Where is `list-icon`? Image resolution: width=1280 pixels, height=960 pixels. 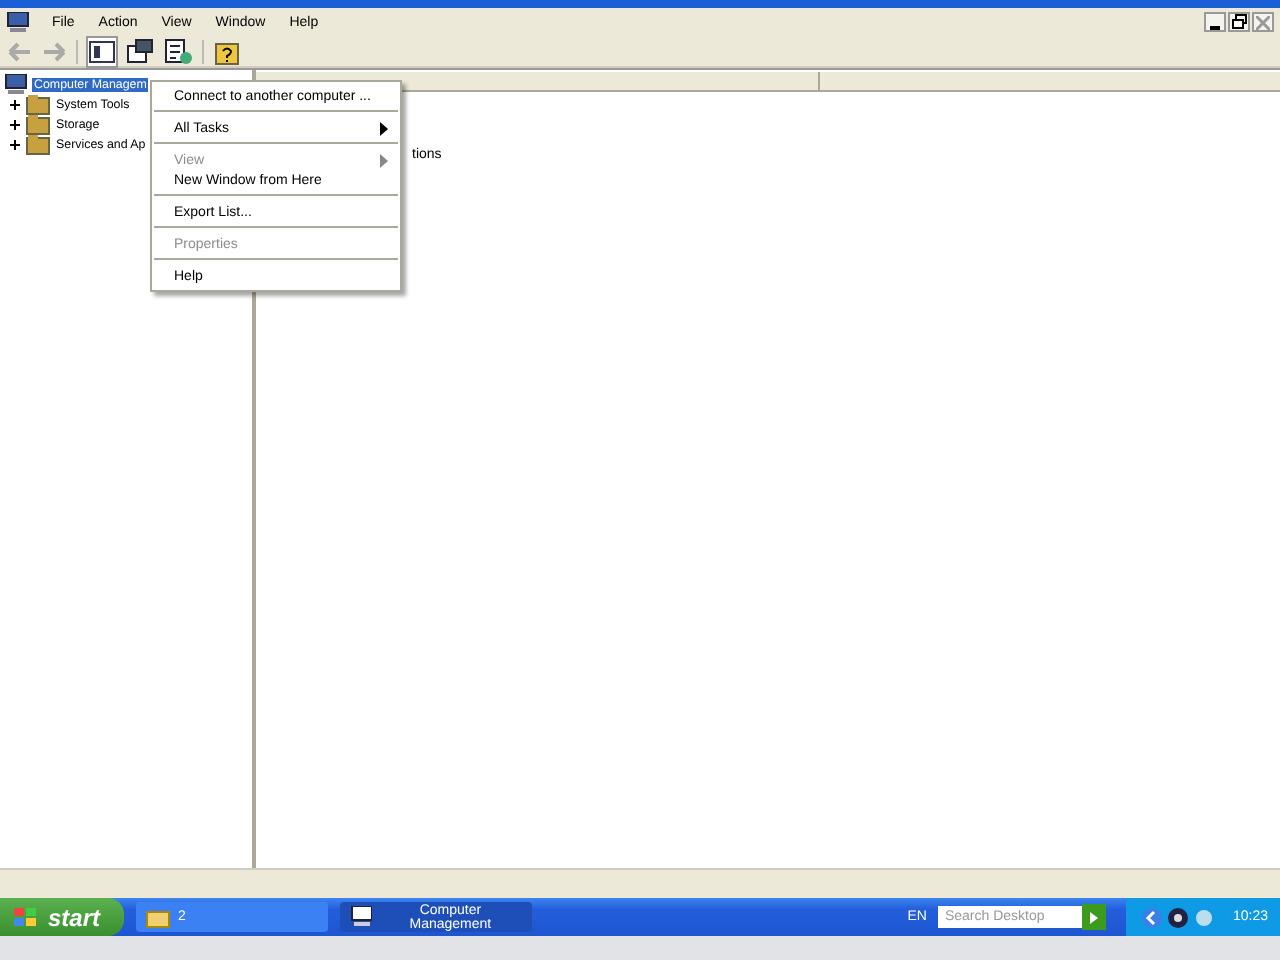
list-icon is located at coordinates (178, 51).